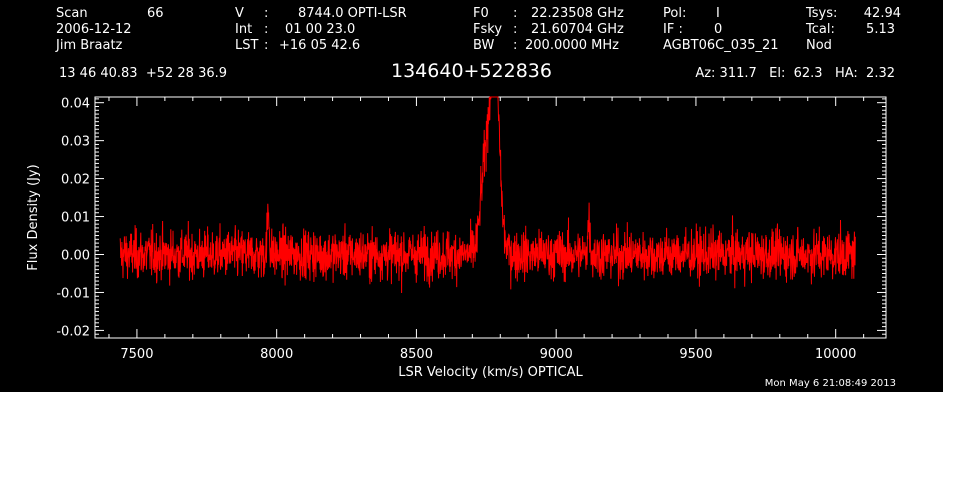  What do you see at coordinates (136, 354) in the screenshot?
I see `x-tick-label: 7500` at bounding box center [136, 354].